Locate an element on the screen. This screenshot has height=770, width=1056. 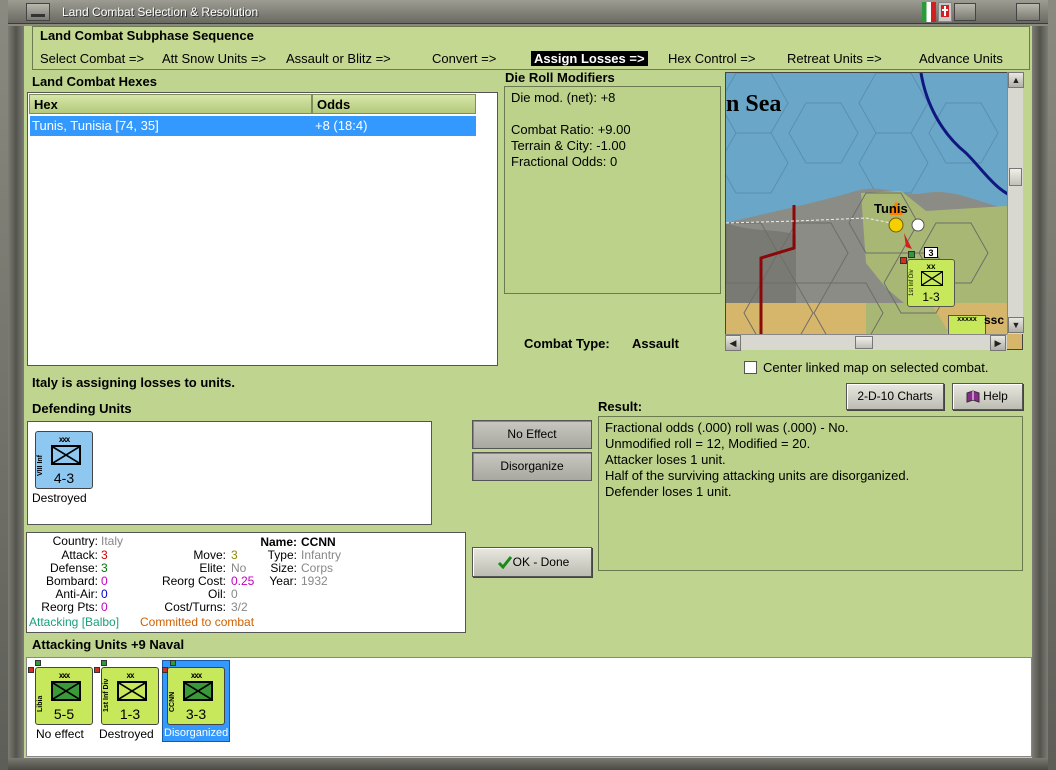
unit-size-label: xx is located at coordinates (130, 675).